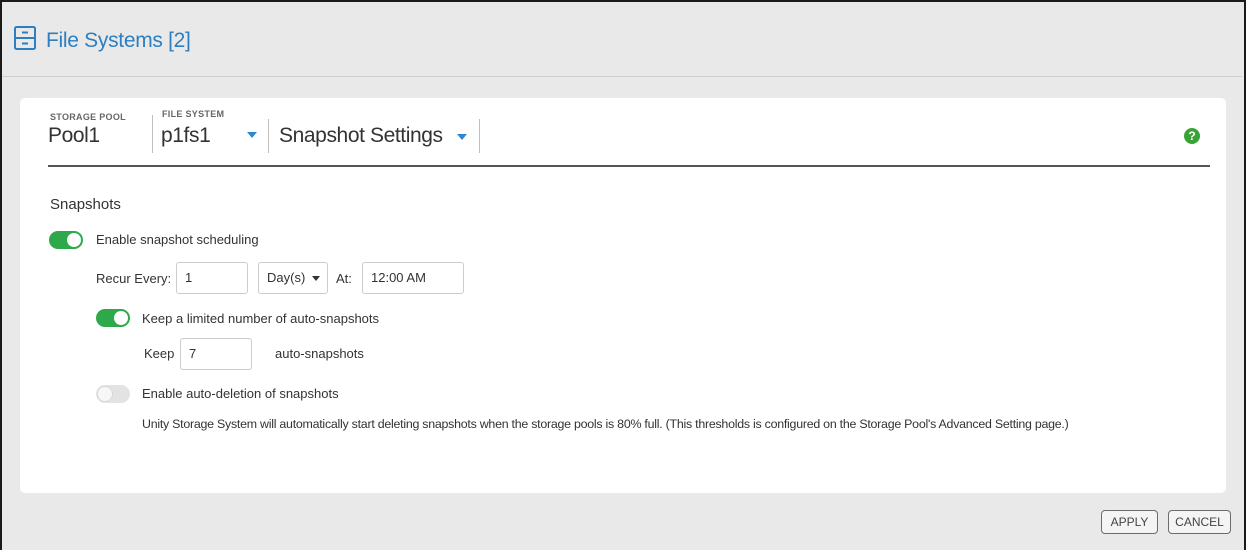 Image resolution: width=1246 pixels, height=550 pixels. I want to click on keep-count-input: 7, so click(216, 354).